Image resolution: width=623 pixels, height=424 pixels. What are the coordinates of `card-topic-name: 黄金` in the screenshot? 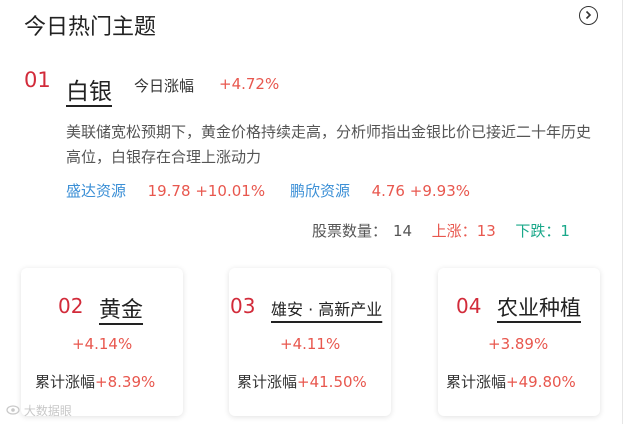 It's located at (121, 308).